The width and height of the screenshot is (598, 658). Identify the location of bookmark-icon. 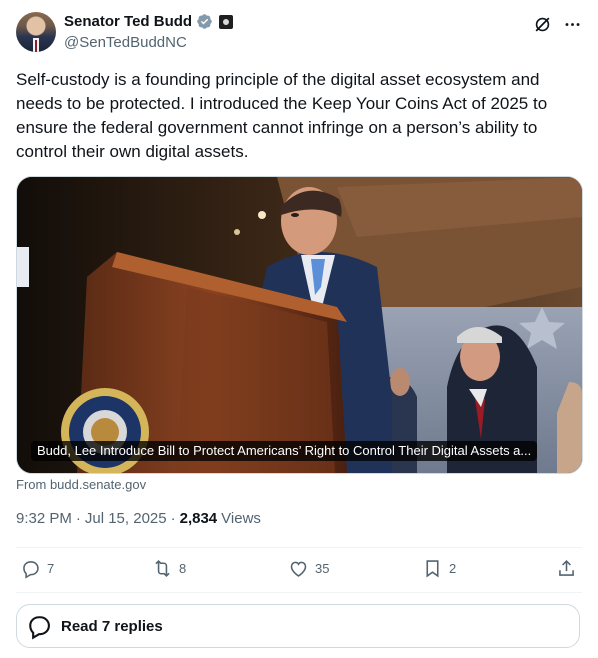
(432, 569).